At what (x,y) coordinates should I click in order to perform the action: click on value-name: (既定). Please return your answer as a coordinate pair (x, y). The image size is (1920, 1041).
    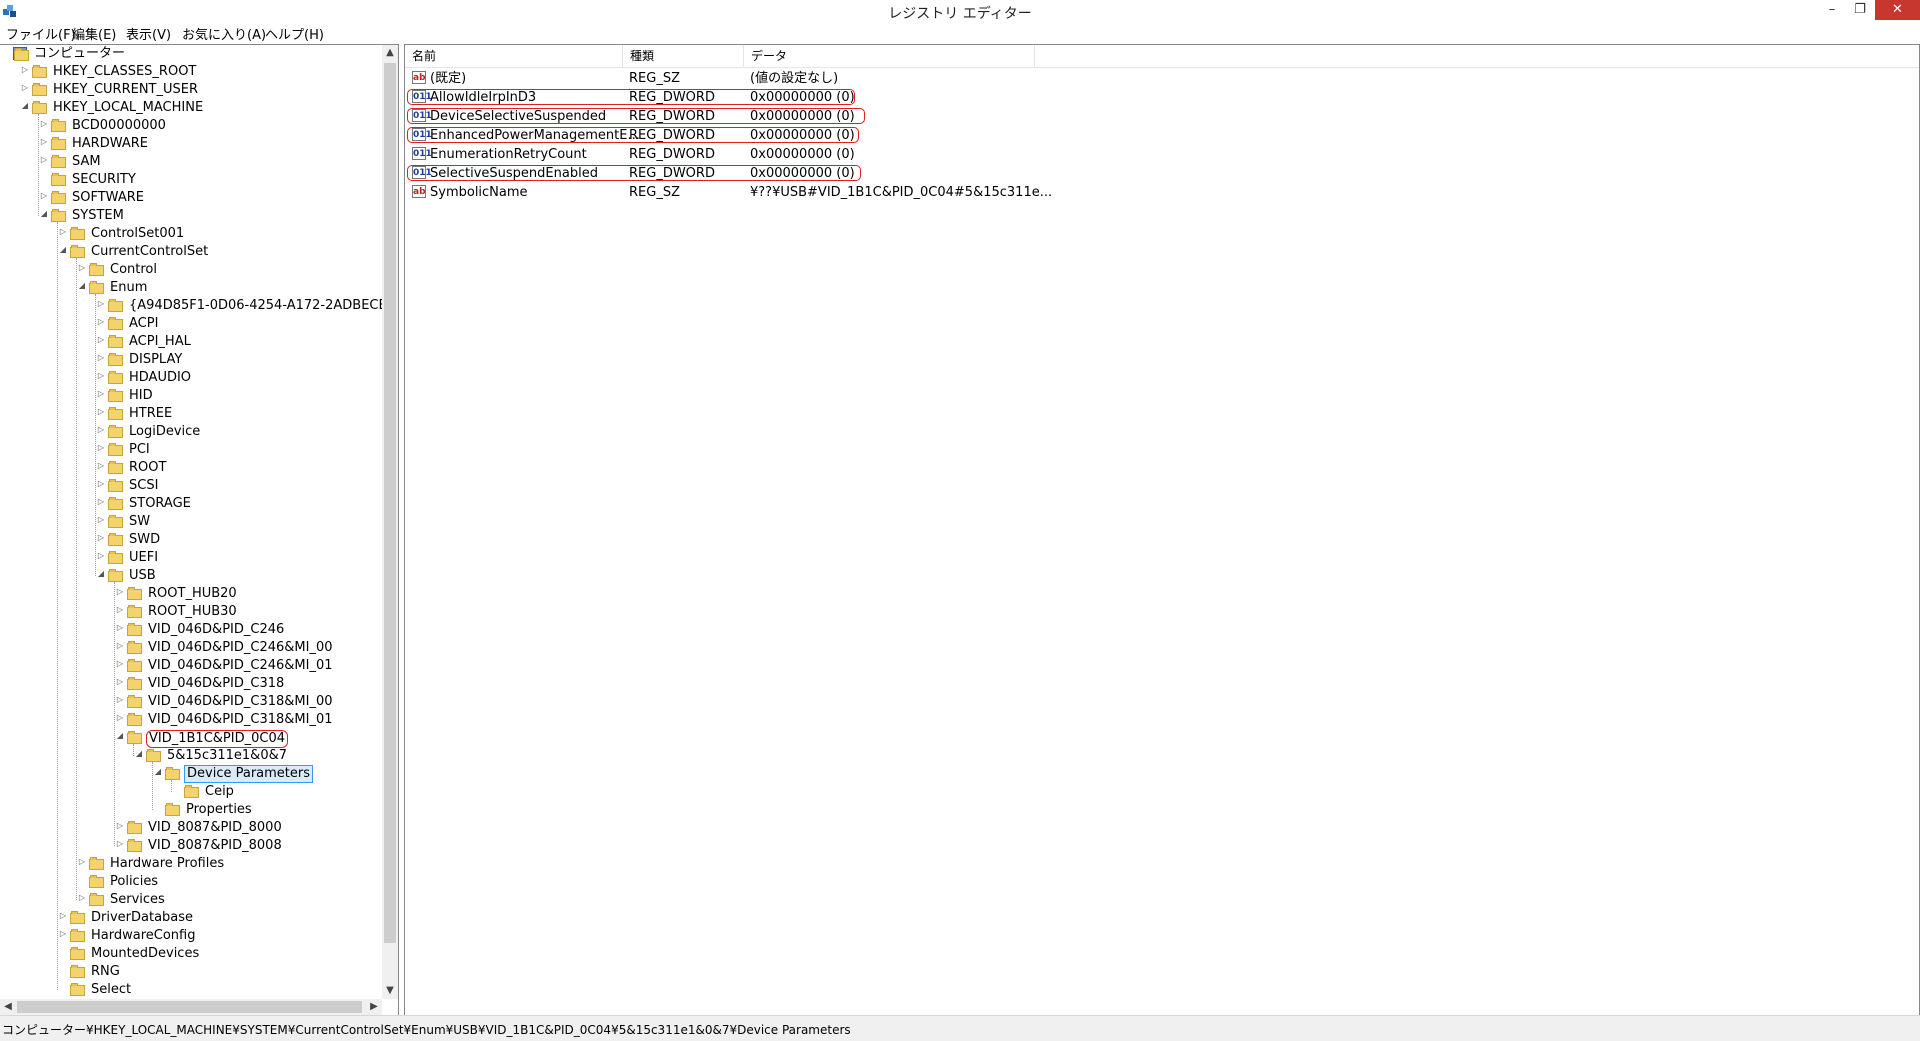
    Looking at the image, I should click on (448, 78).